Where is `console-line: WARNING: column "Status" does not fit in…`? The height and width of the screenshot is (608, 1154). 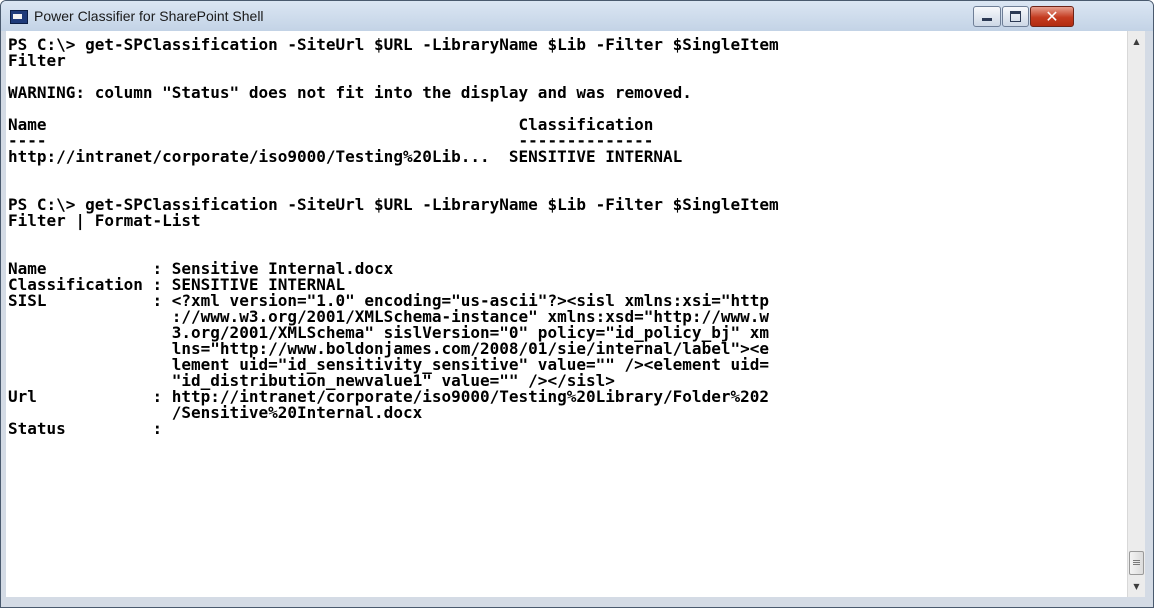
console-line: WARNING: column "Status" does not fit in… is located at coordinates (350, 92).